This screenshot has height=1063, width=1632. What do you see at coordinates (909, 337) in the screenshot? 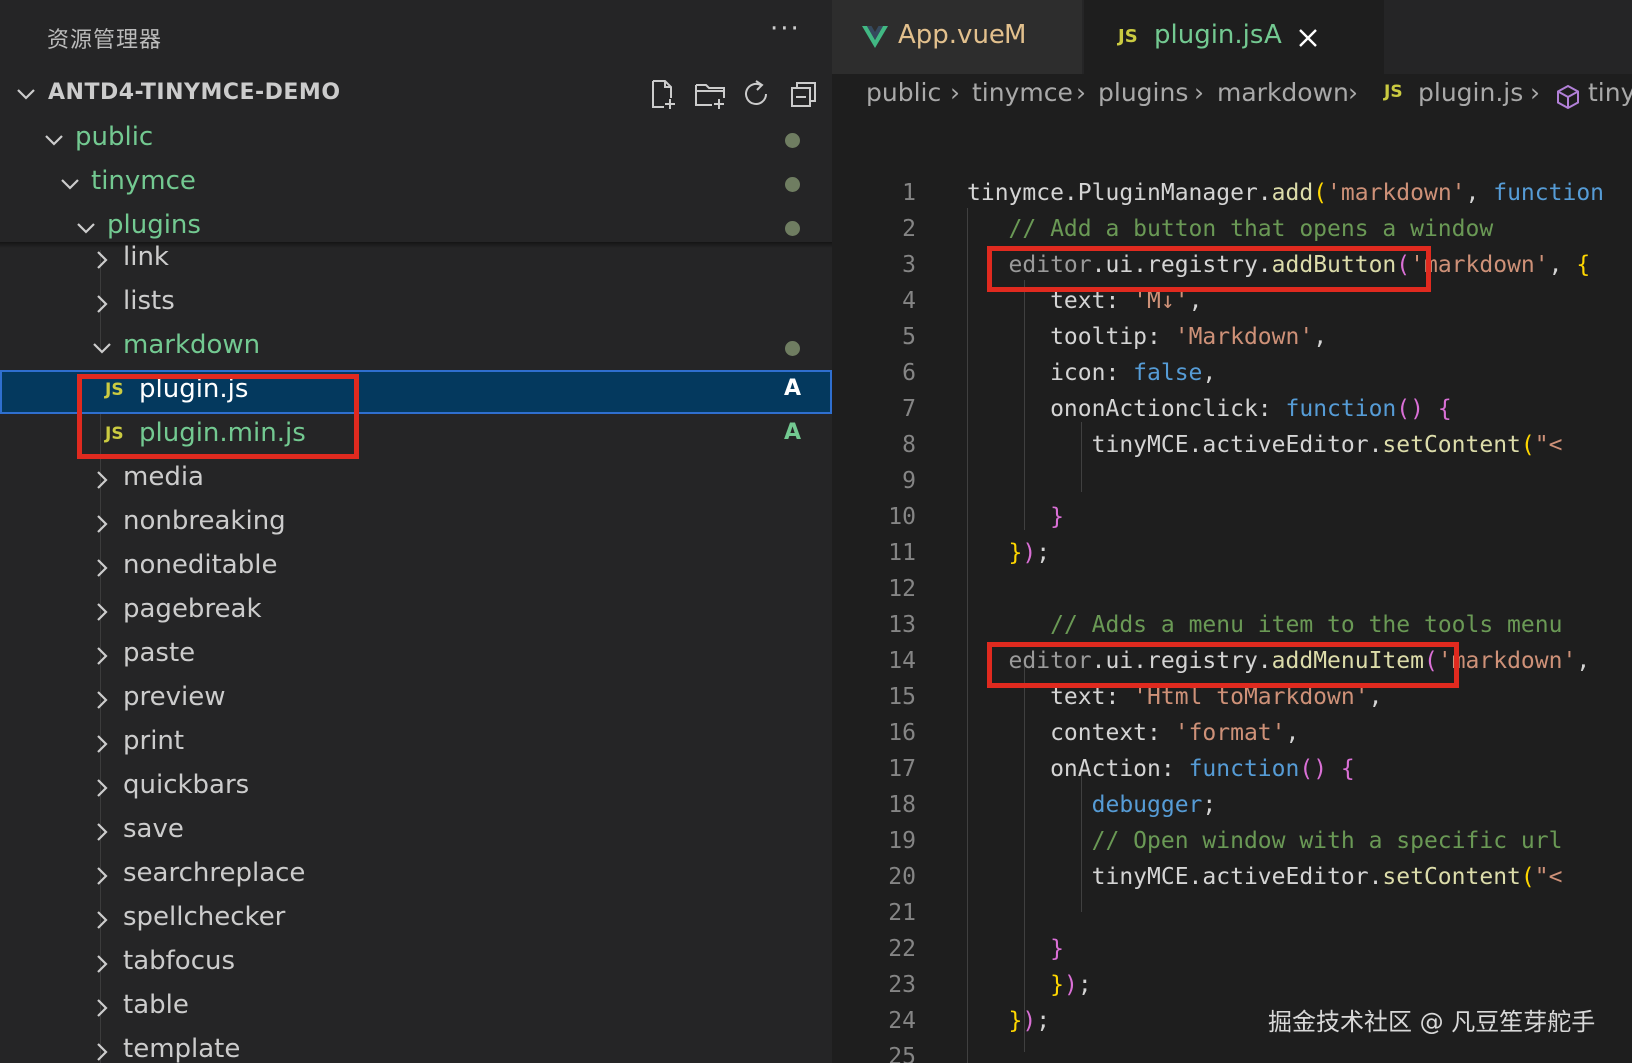
I see `line-number: 5` at bounding box center [909, 337].